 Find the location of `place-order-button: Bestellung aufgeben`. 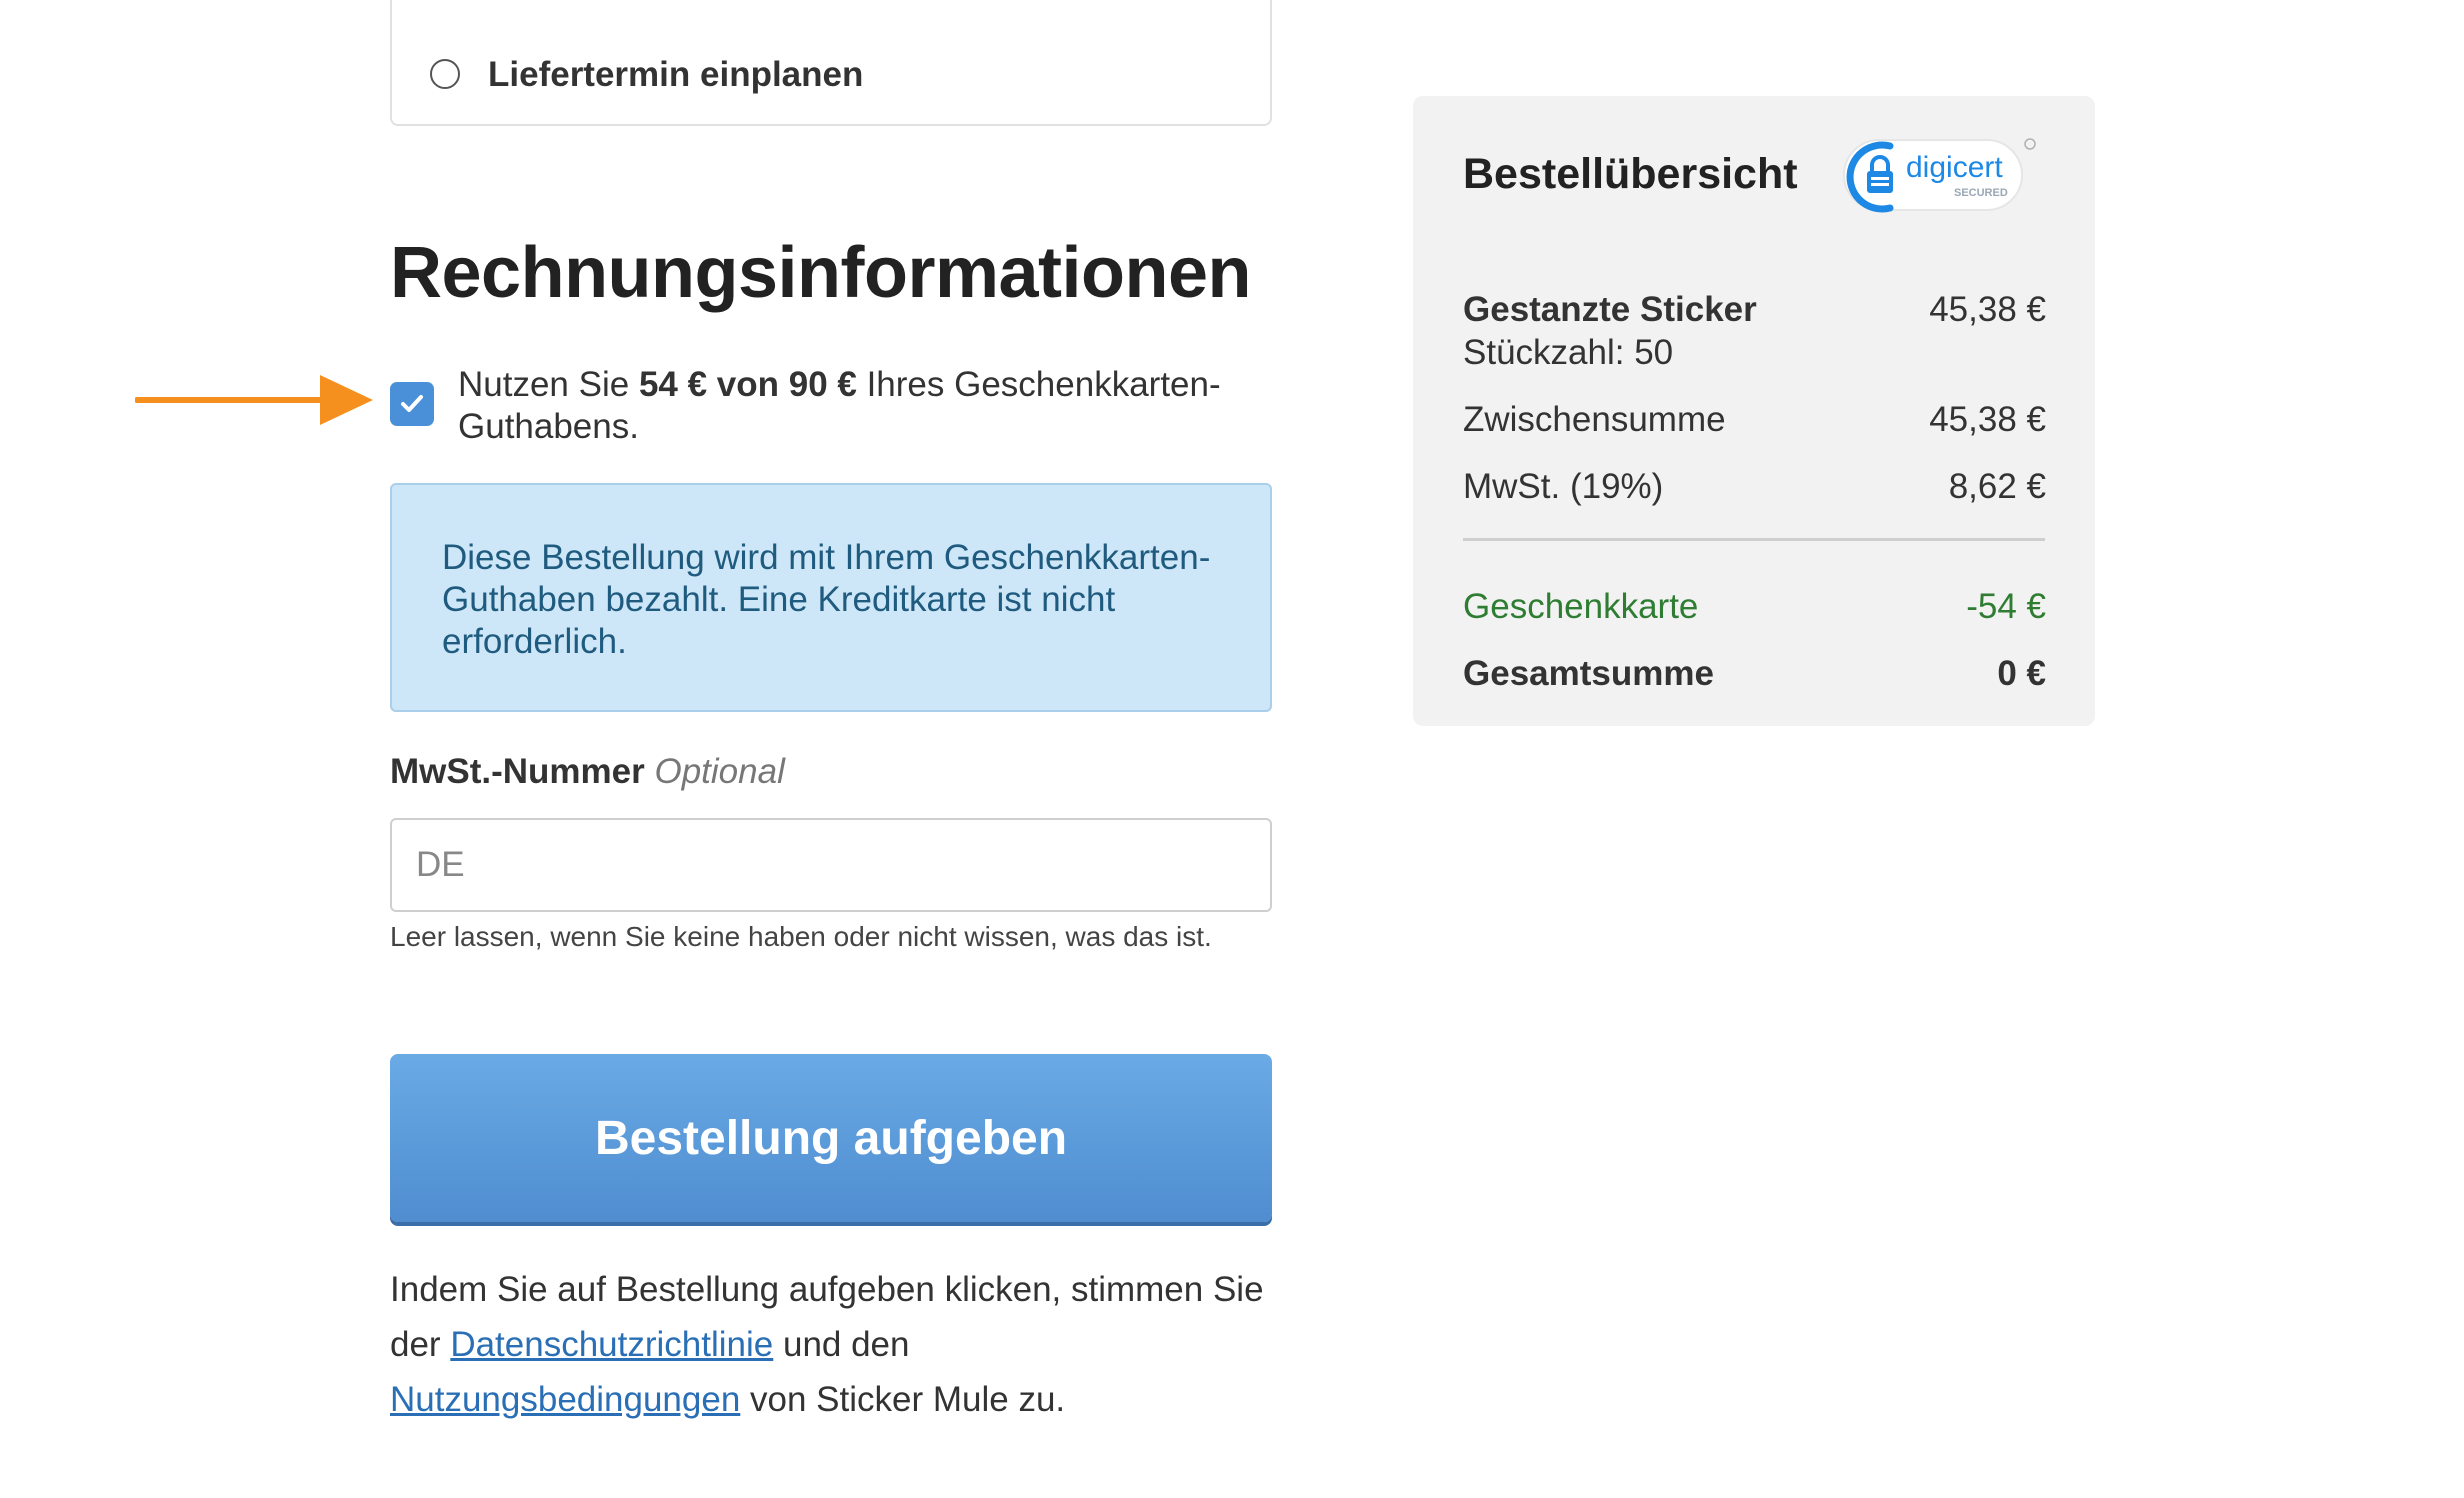

place-order-button: Bestellung aufgeben is located at coordinates (831, 1138).